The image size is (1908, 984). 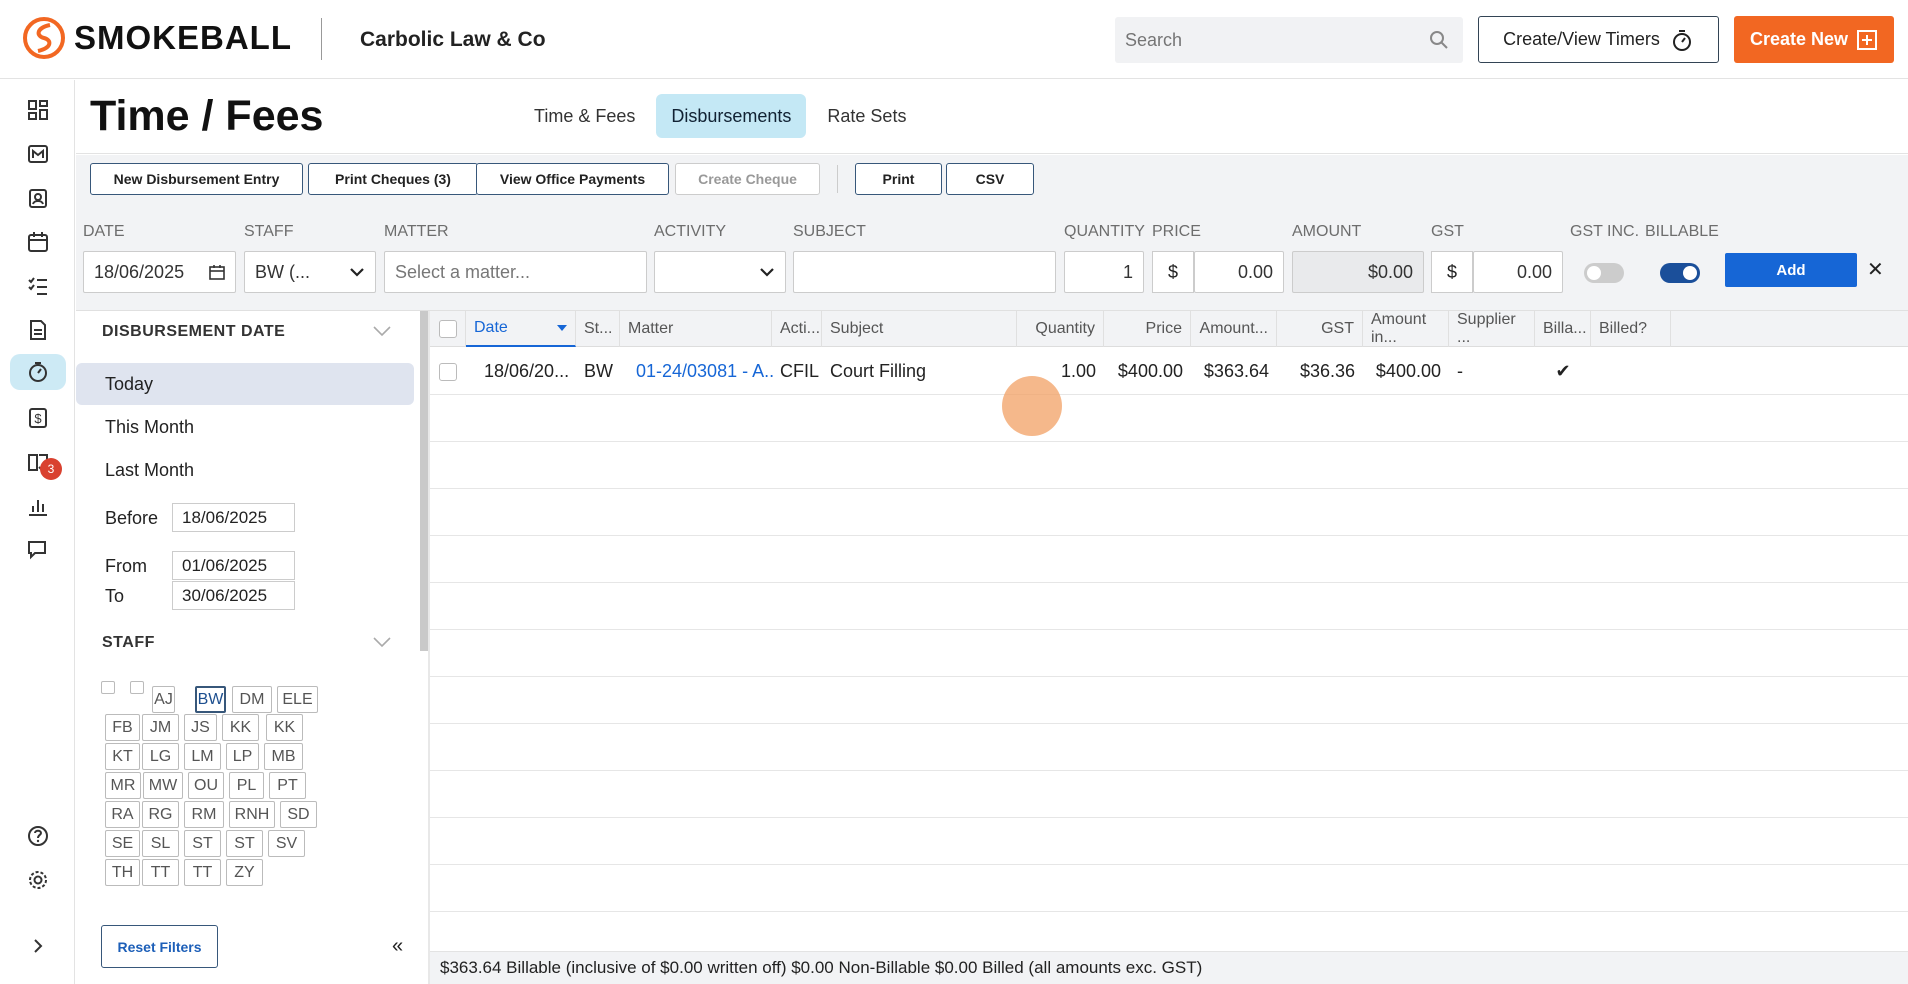 I want to click on column-gst: GST, so click(x=1320, y=329).